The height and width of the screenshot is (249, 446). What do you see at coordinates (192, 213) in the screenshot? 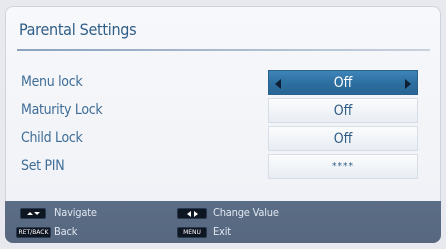
I see `leftright-key-icon` at bounding box center [192, 213].